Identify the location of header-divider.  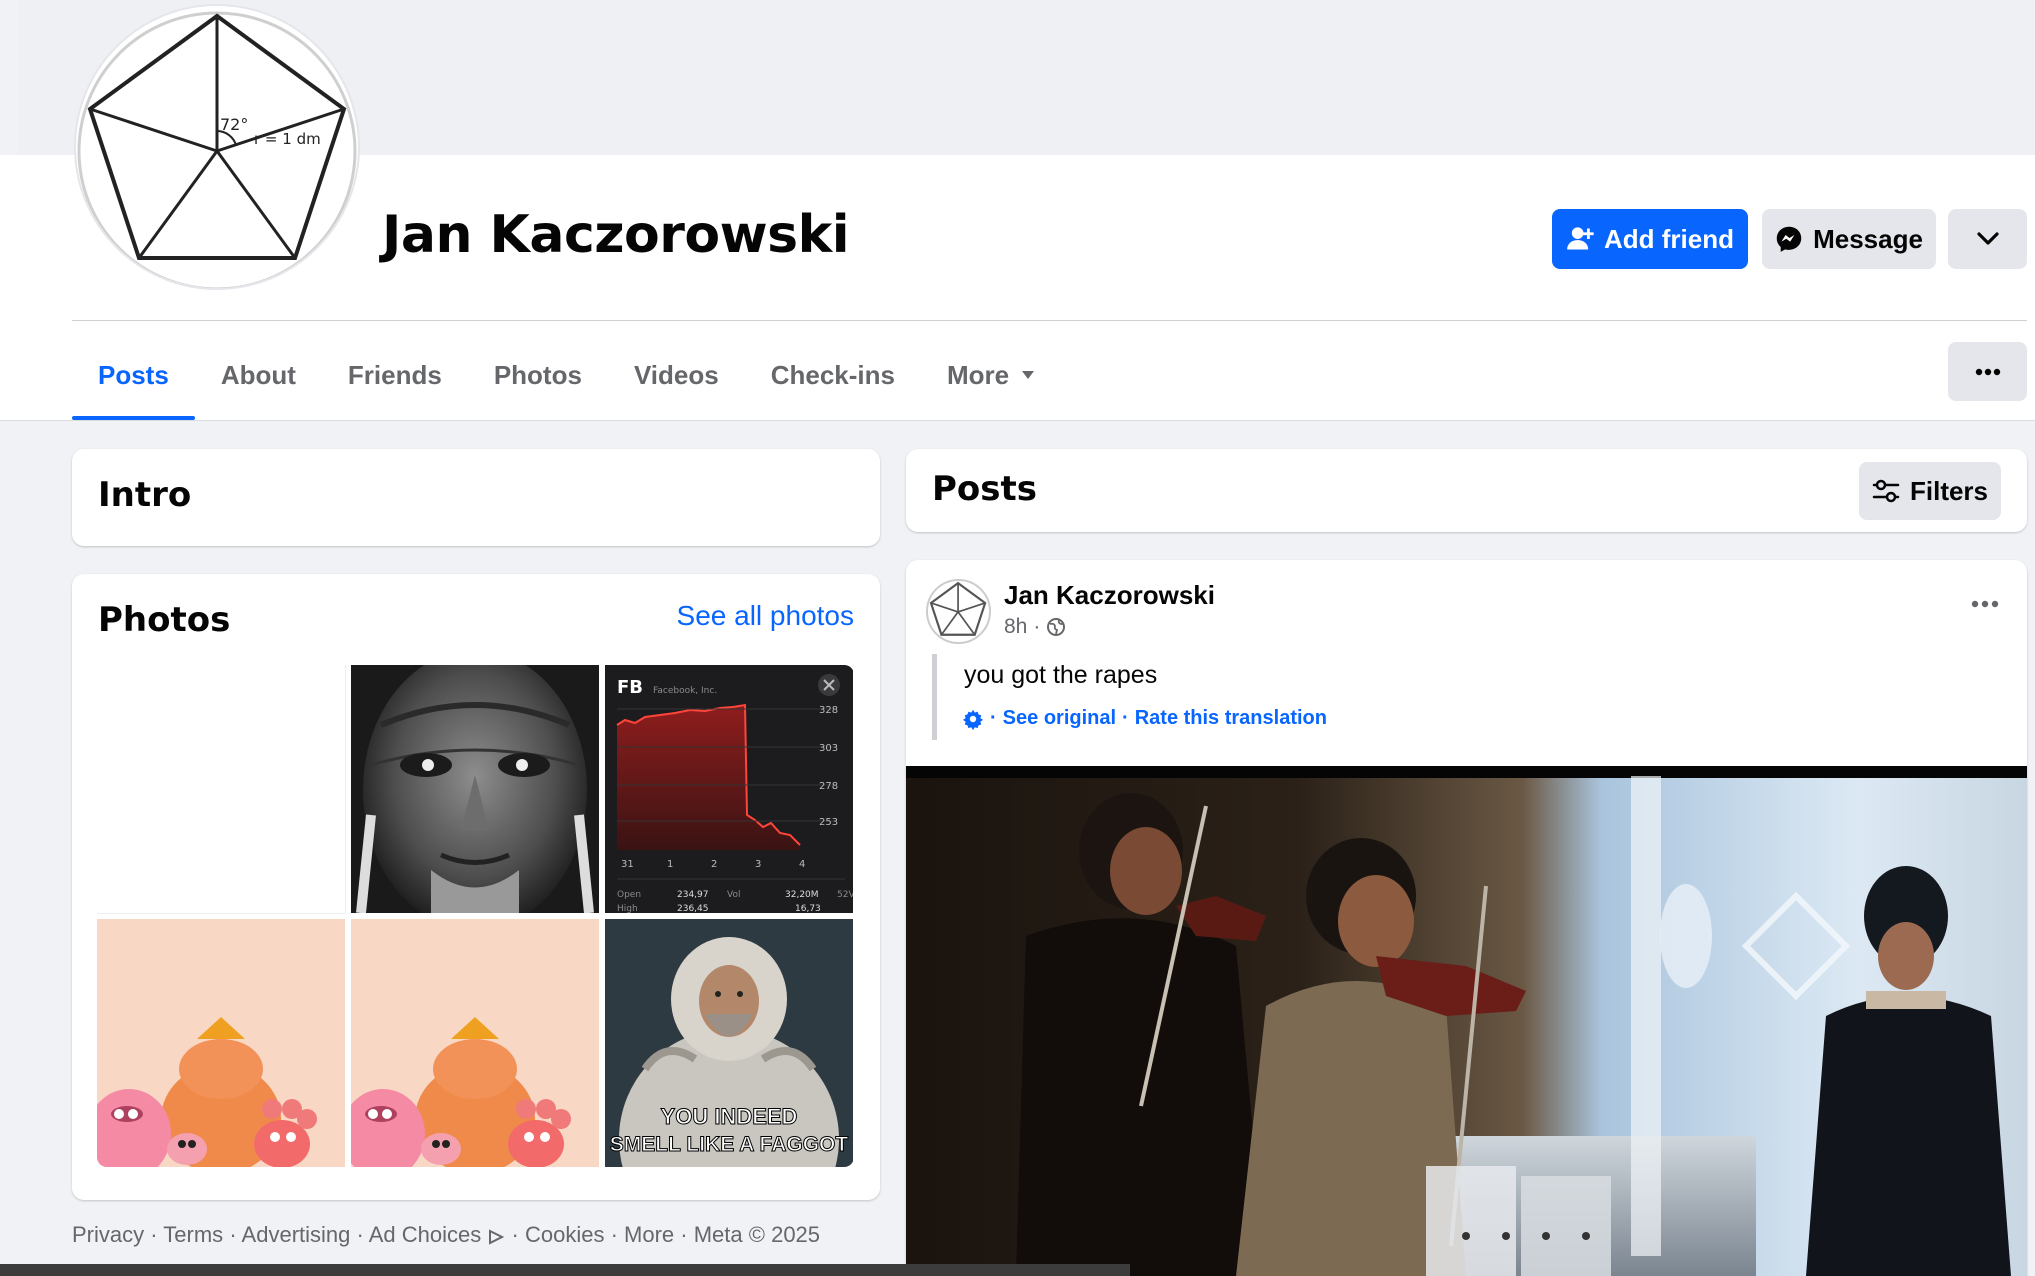
(1049, 320).